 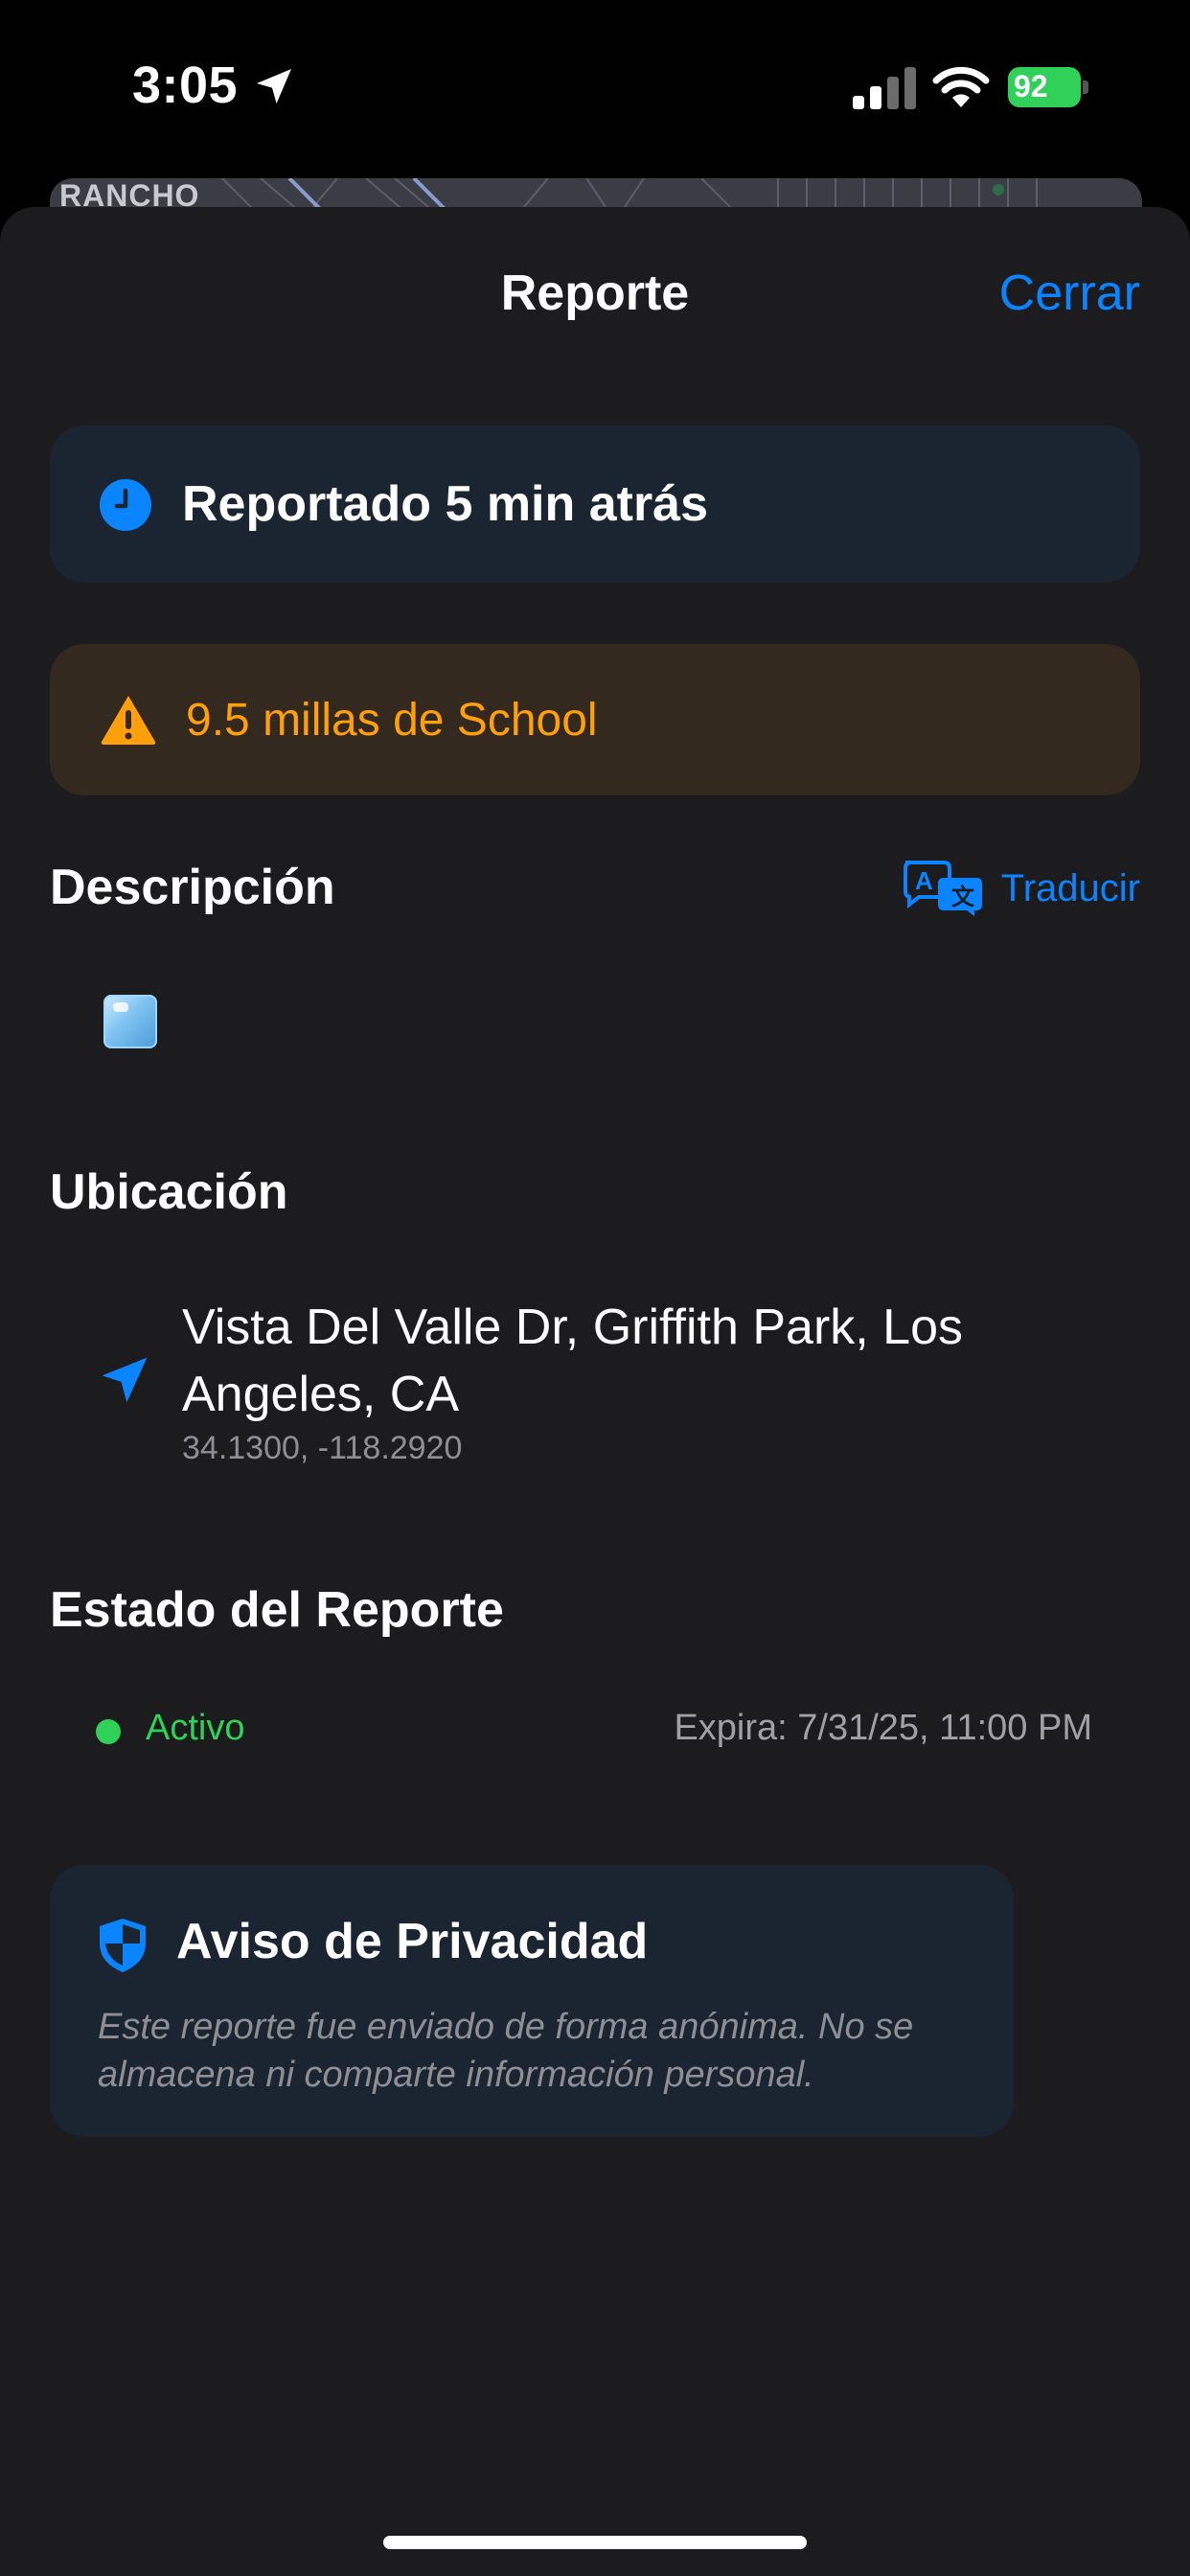 I want to click on report-time-text: Reportado 5 min atrás, so click(x=445, y=504).